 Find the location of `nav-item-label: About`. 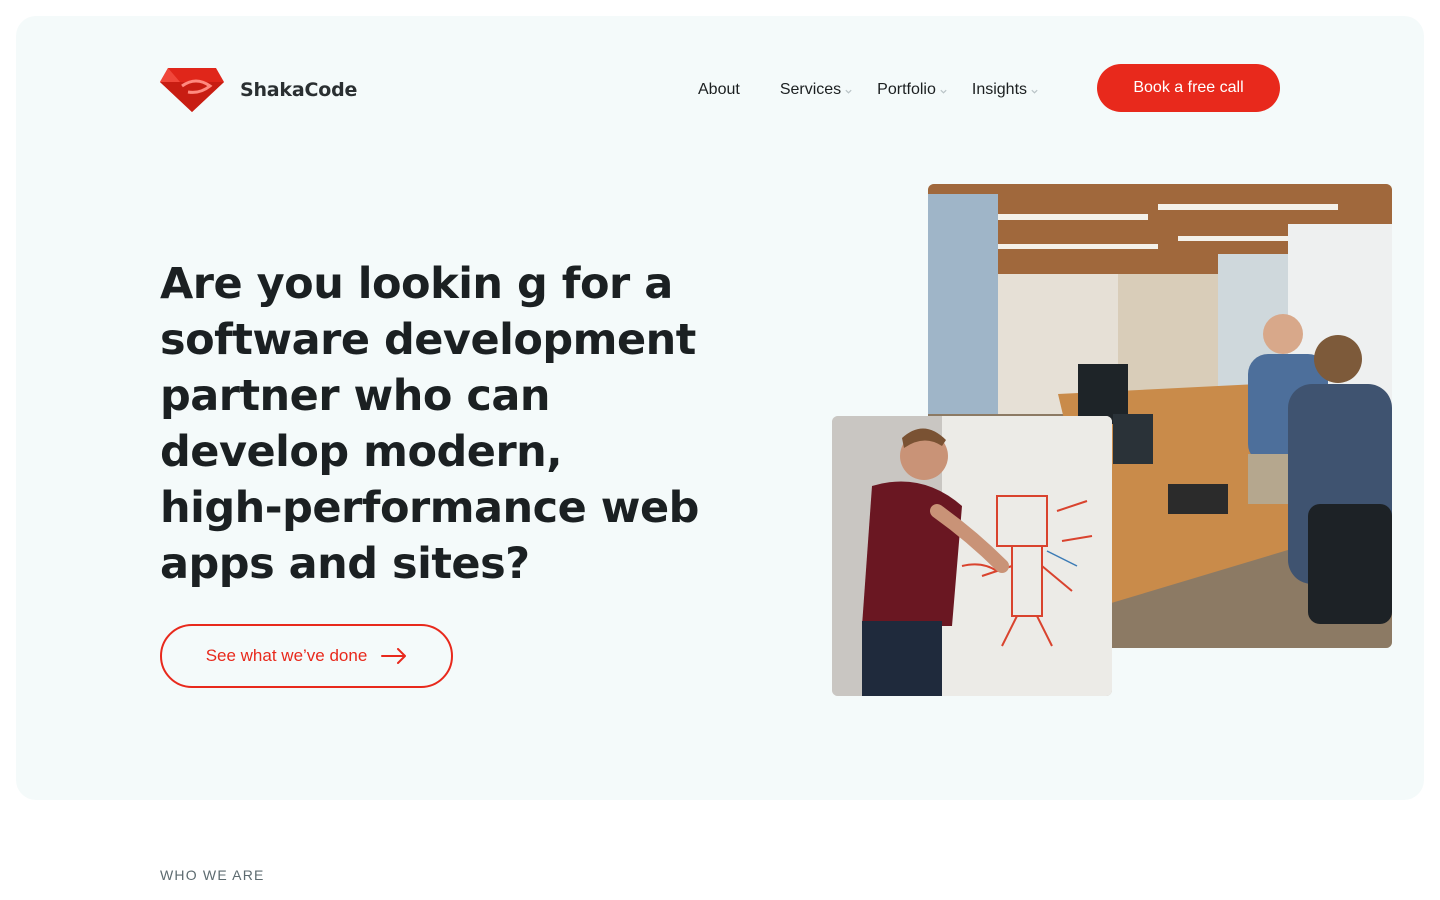

nav-item-label: About is located at coordinates (719, 89).